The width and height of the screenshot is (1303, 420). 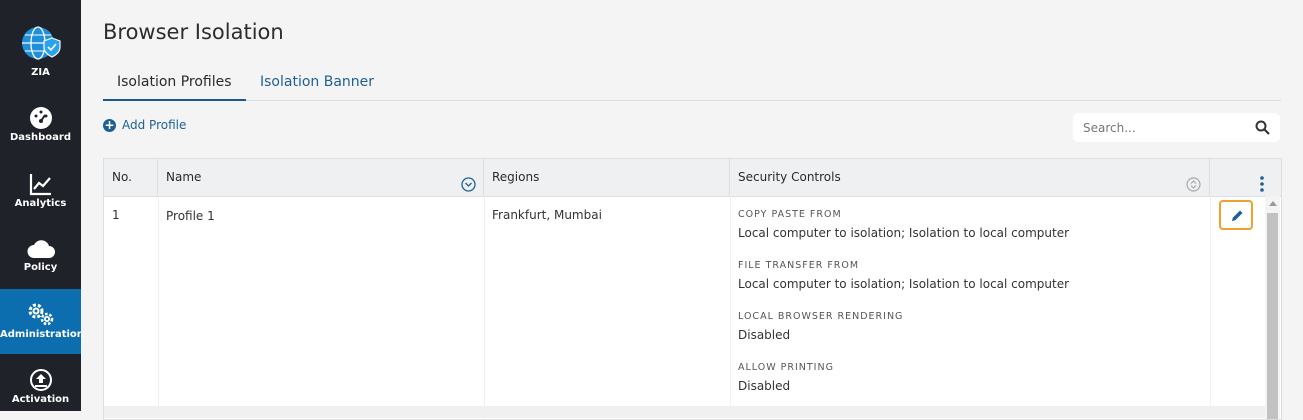 What do you see at coordinates (190, 216) in the screenshot?
I see `profile-name: Profile 1` at bounding box center [190, 216].